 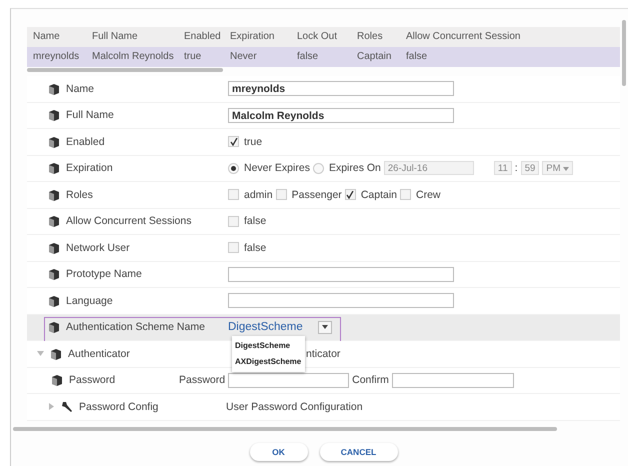 What do you see at coordinates (510, 37) in the screenshot?
I see `column-header: Allow Concurrent Session` at bounding box center [510, 37].